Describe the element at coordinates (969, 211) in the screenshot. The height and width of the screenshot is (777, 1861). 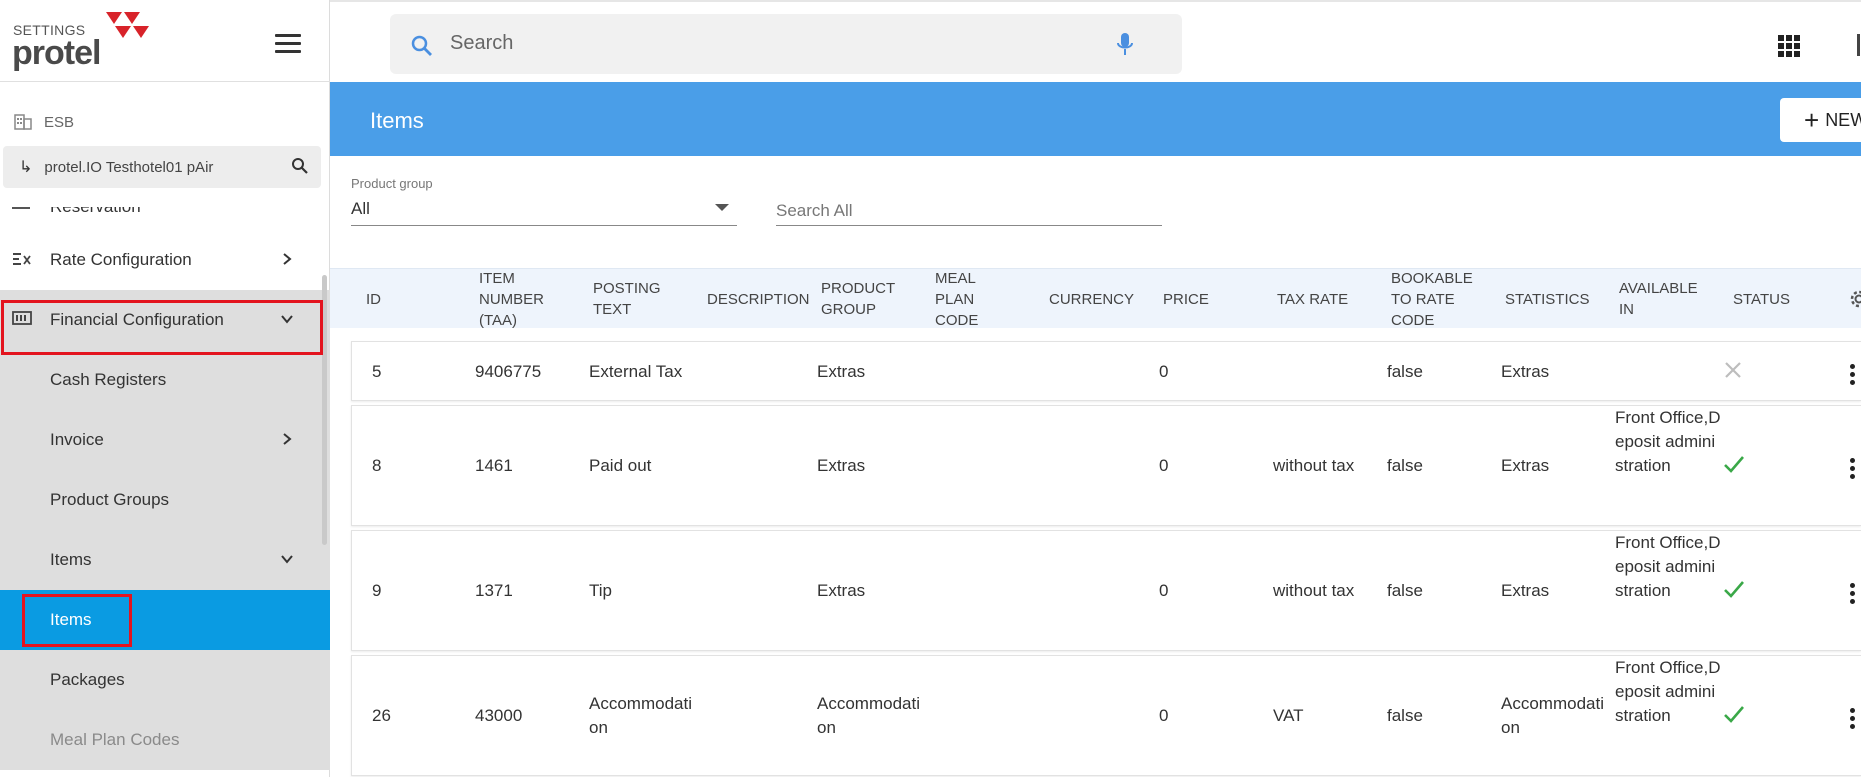
I see `search-all-input` at that location.